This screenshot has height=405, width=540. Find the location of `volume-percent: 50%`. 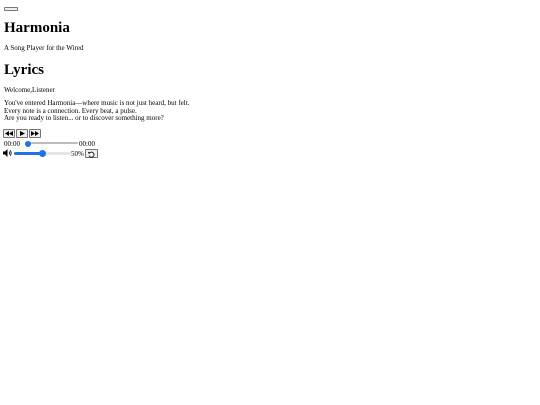

volume-percent: 50% is located at coordinates (77, 154).